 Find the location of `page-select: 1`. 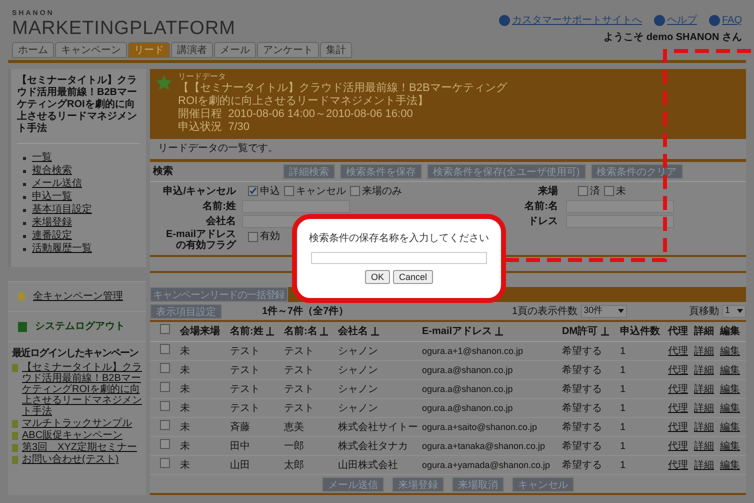

page-select: 1 is located at coordinates (734, 311).